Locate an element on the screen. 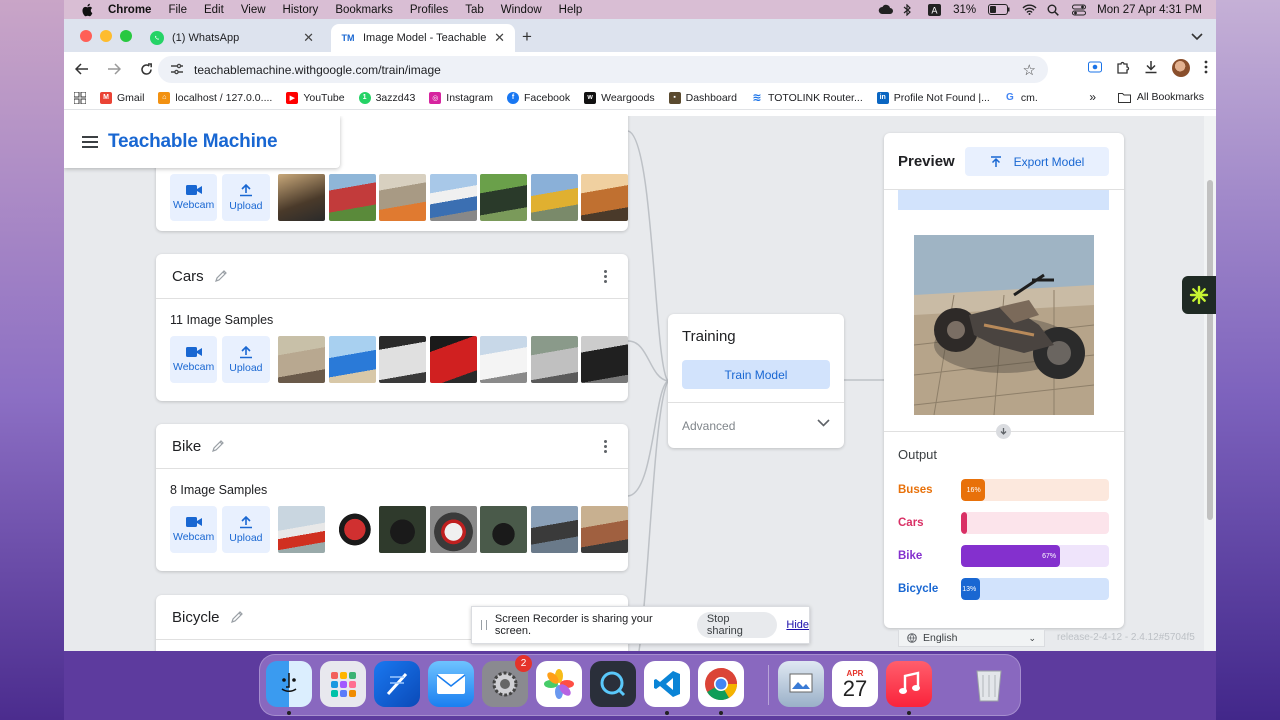  class-name: Cars is located at coordinates (188, 276).